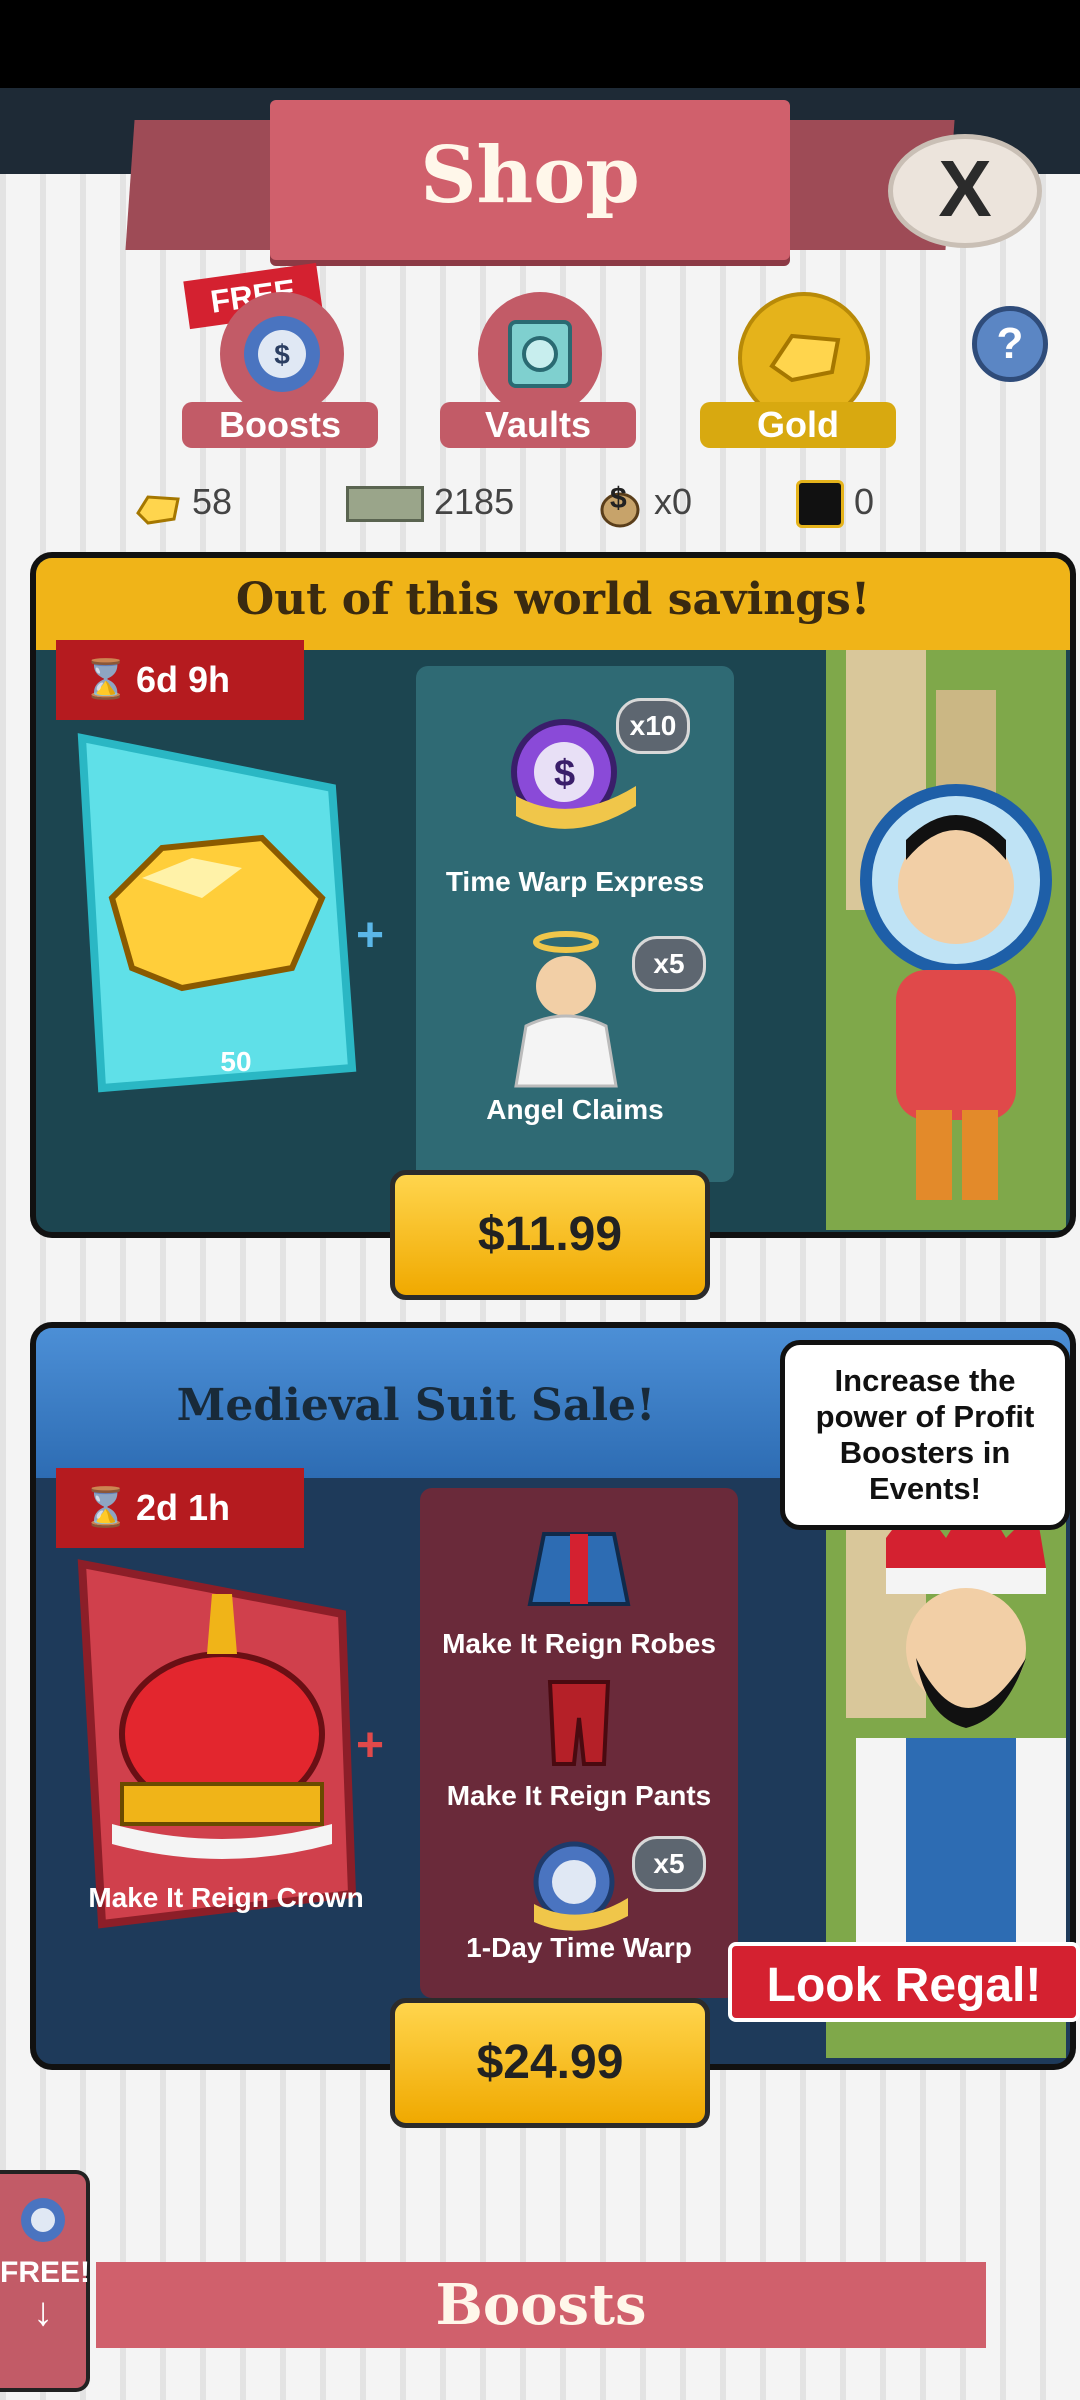 Image resolution: width=1080 pixels, height=2400 pixels. What do you see at coordinates (43, 2215) in the screenshot?
I see `boost-bag-icon` at bounding box center [43, 2215].